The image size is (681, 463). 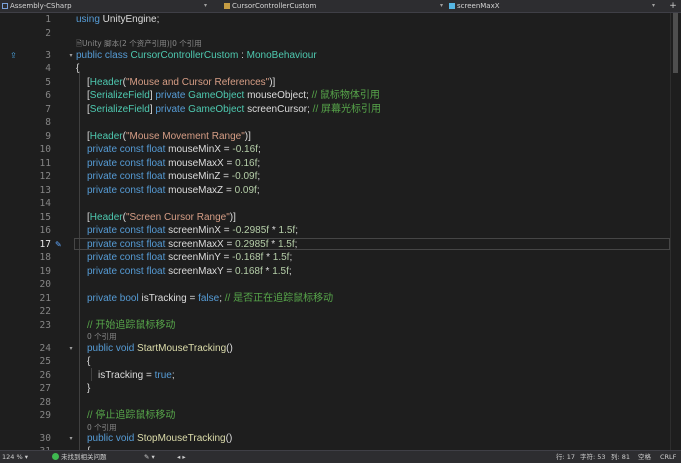 What do you see at coordinates (5, 6) in the screenshot?
I see `project-icon` at bounding box center [5, 6].